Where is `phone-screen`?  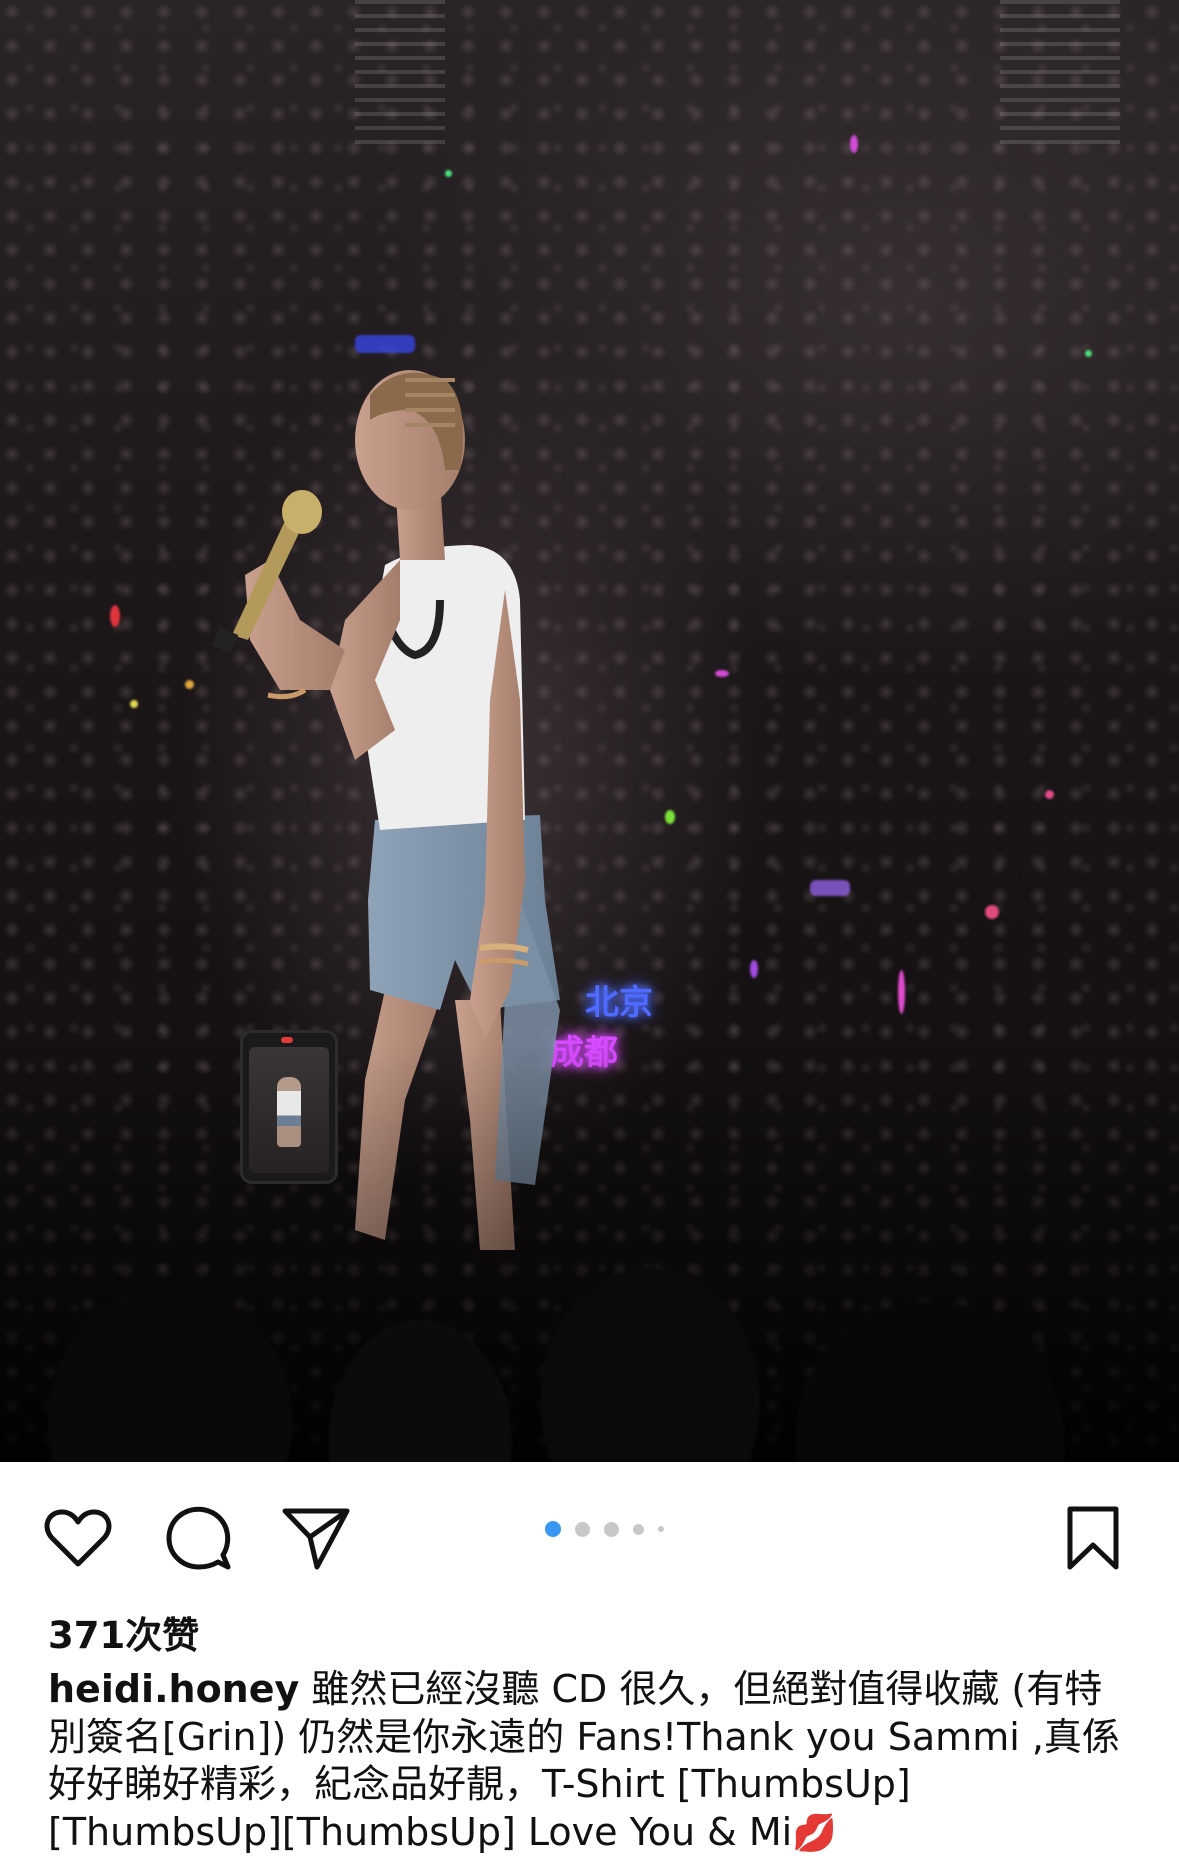 phone-screen is located at coordinates (289, 1110).